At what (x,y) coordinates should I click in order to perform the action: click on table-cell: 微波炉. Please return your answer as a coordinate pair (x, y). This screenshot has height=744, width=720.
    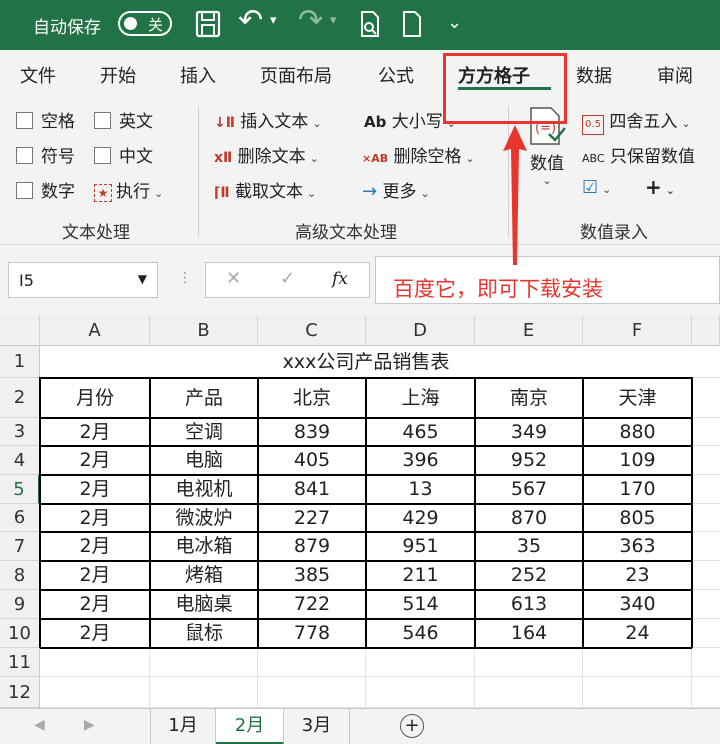
    Looking at the image, I should click on (204, 518).